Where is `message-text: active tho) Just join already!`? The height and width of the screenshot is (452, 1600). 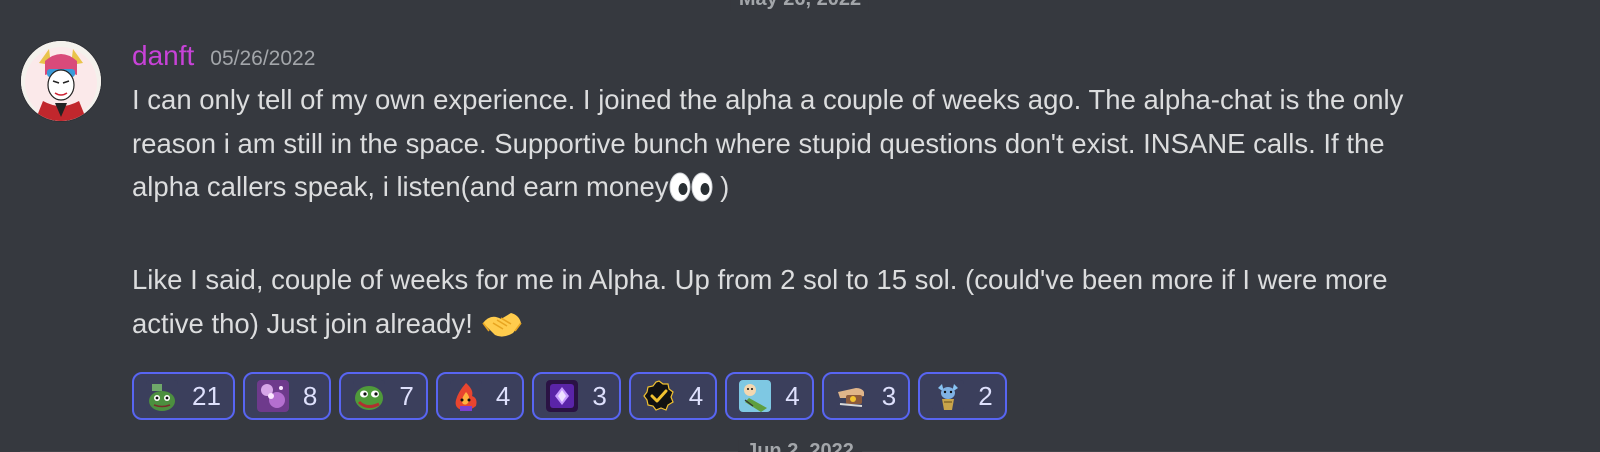
message-text: active tho) Just join already! is located at coordinates (306, 323).